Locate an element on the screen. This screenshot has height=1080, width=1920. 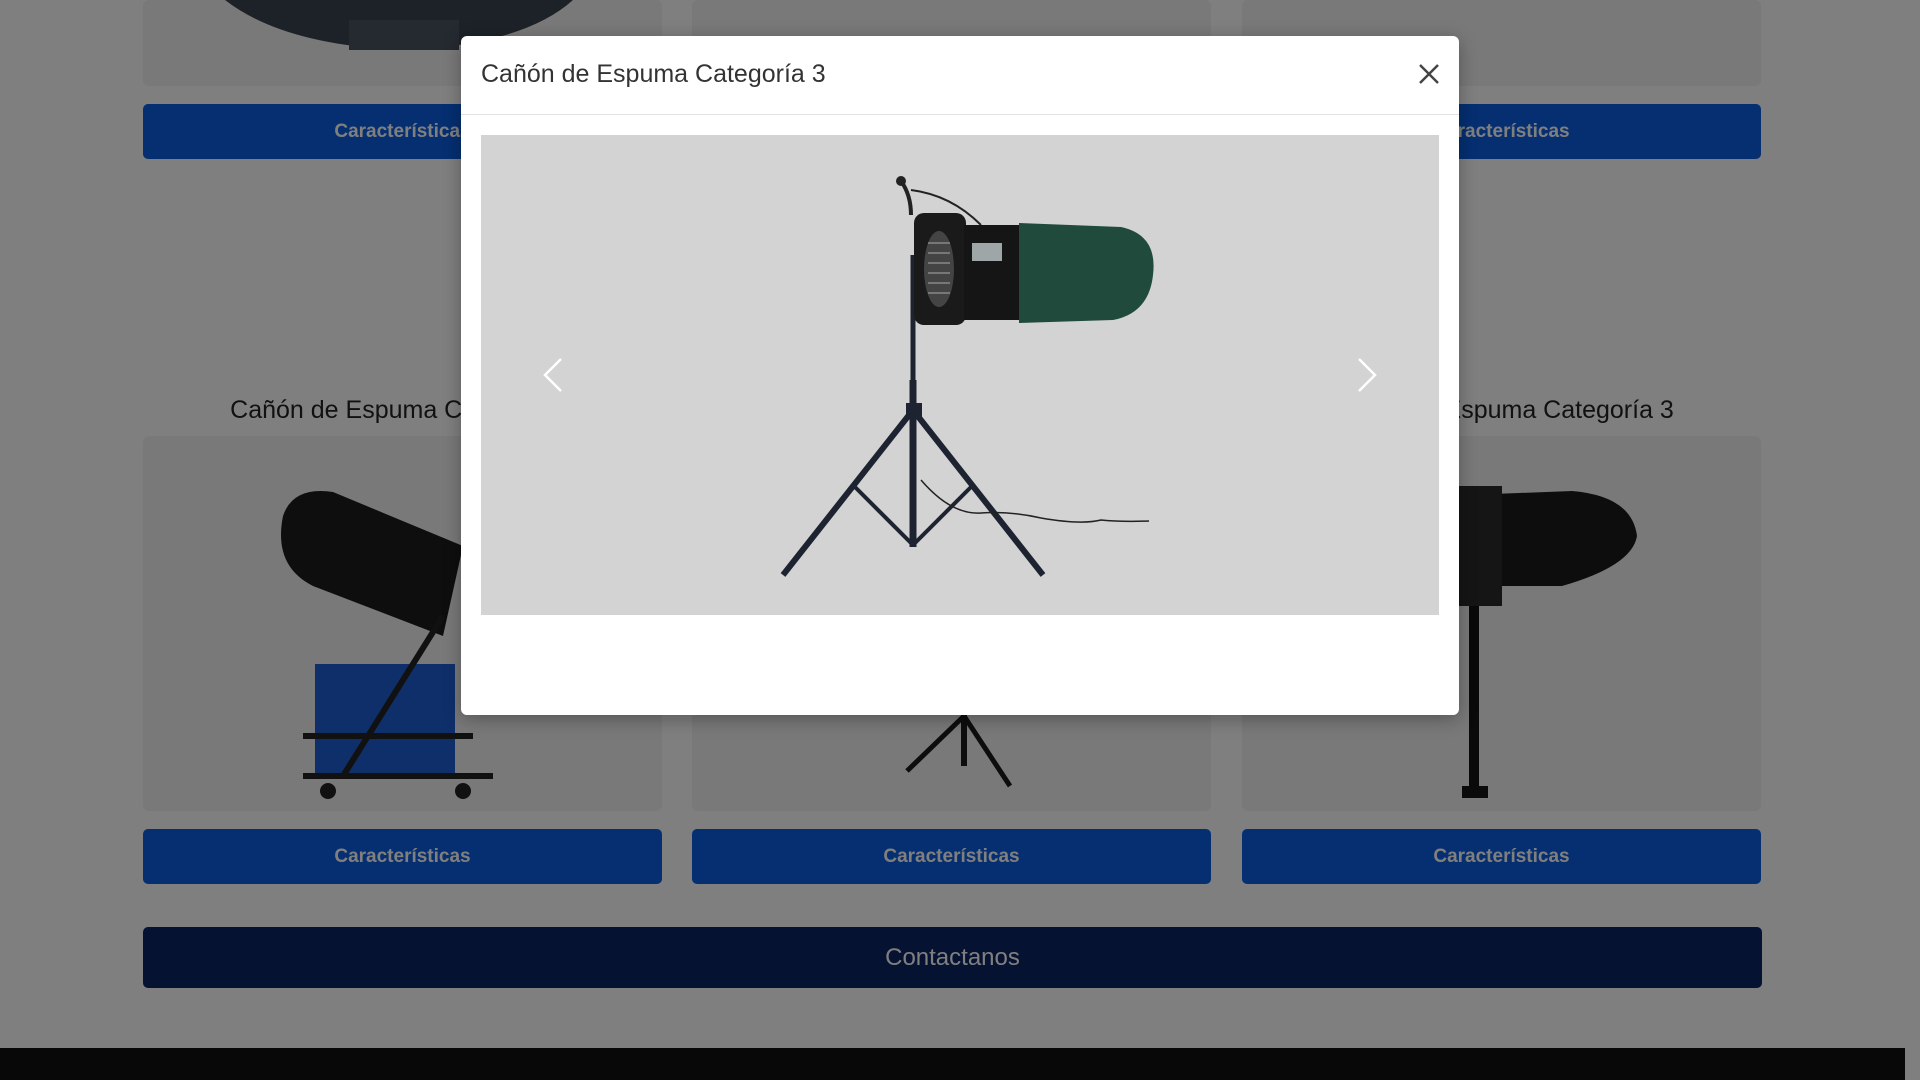
product-image is located at coordinates (967, 376).